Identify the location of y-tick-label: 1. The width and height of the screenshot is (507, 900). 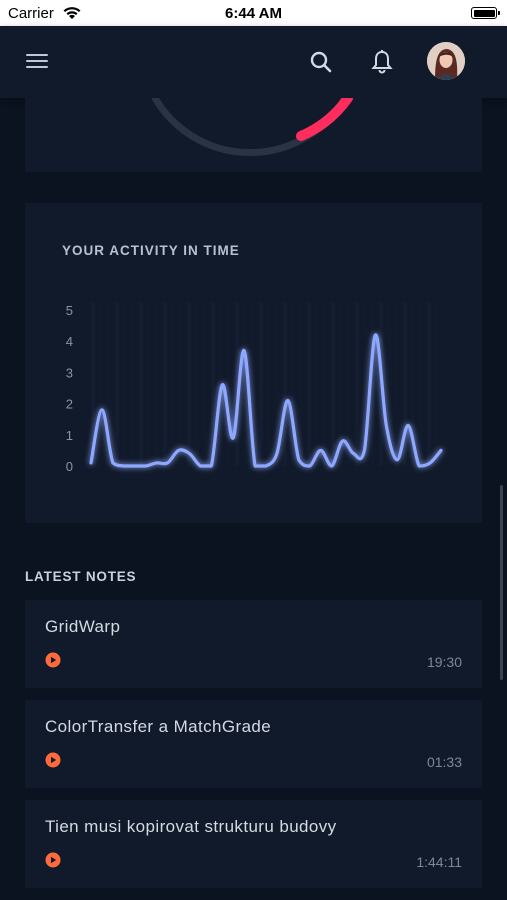
(69, 435).